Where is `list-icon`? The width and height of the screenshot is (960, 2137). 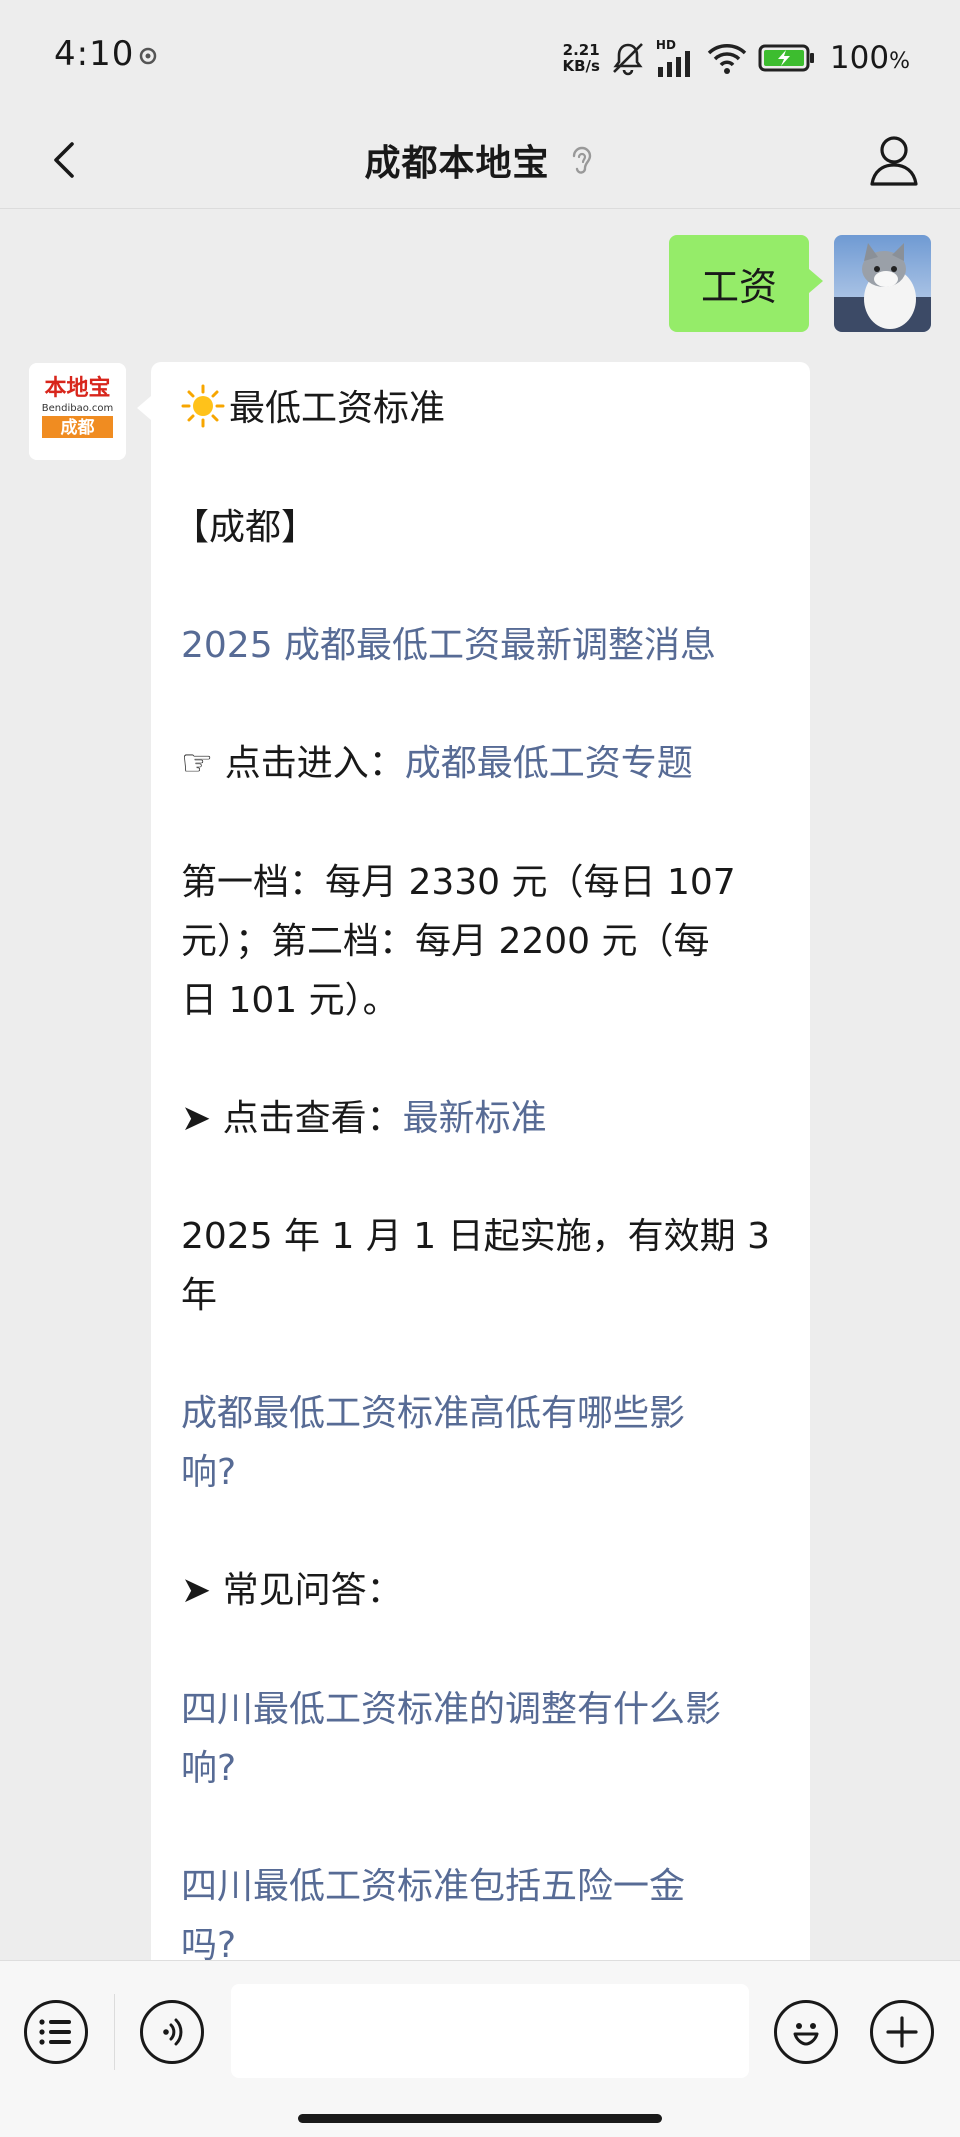
list-icon is located at coordinates (55, 2032).